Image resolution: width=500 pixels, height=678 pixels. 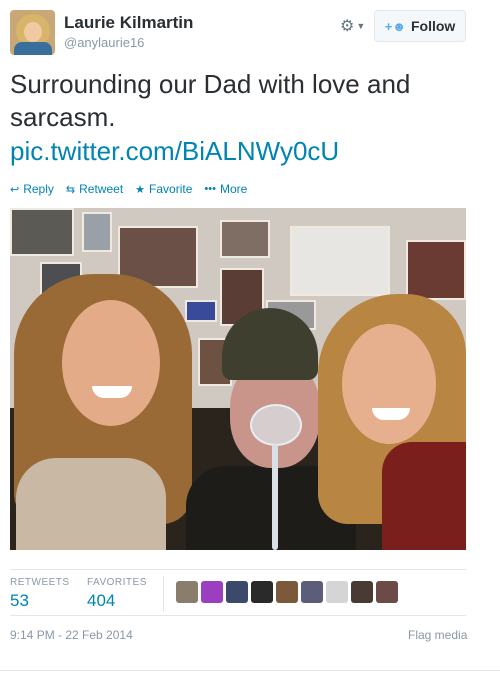 What do you see at coordinates (91, 504) in the screenshot?
I see `left-person-shirt` at bounding box center [91, 504].